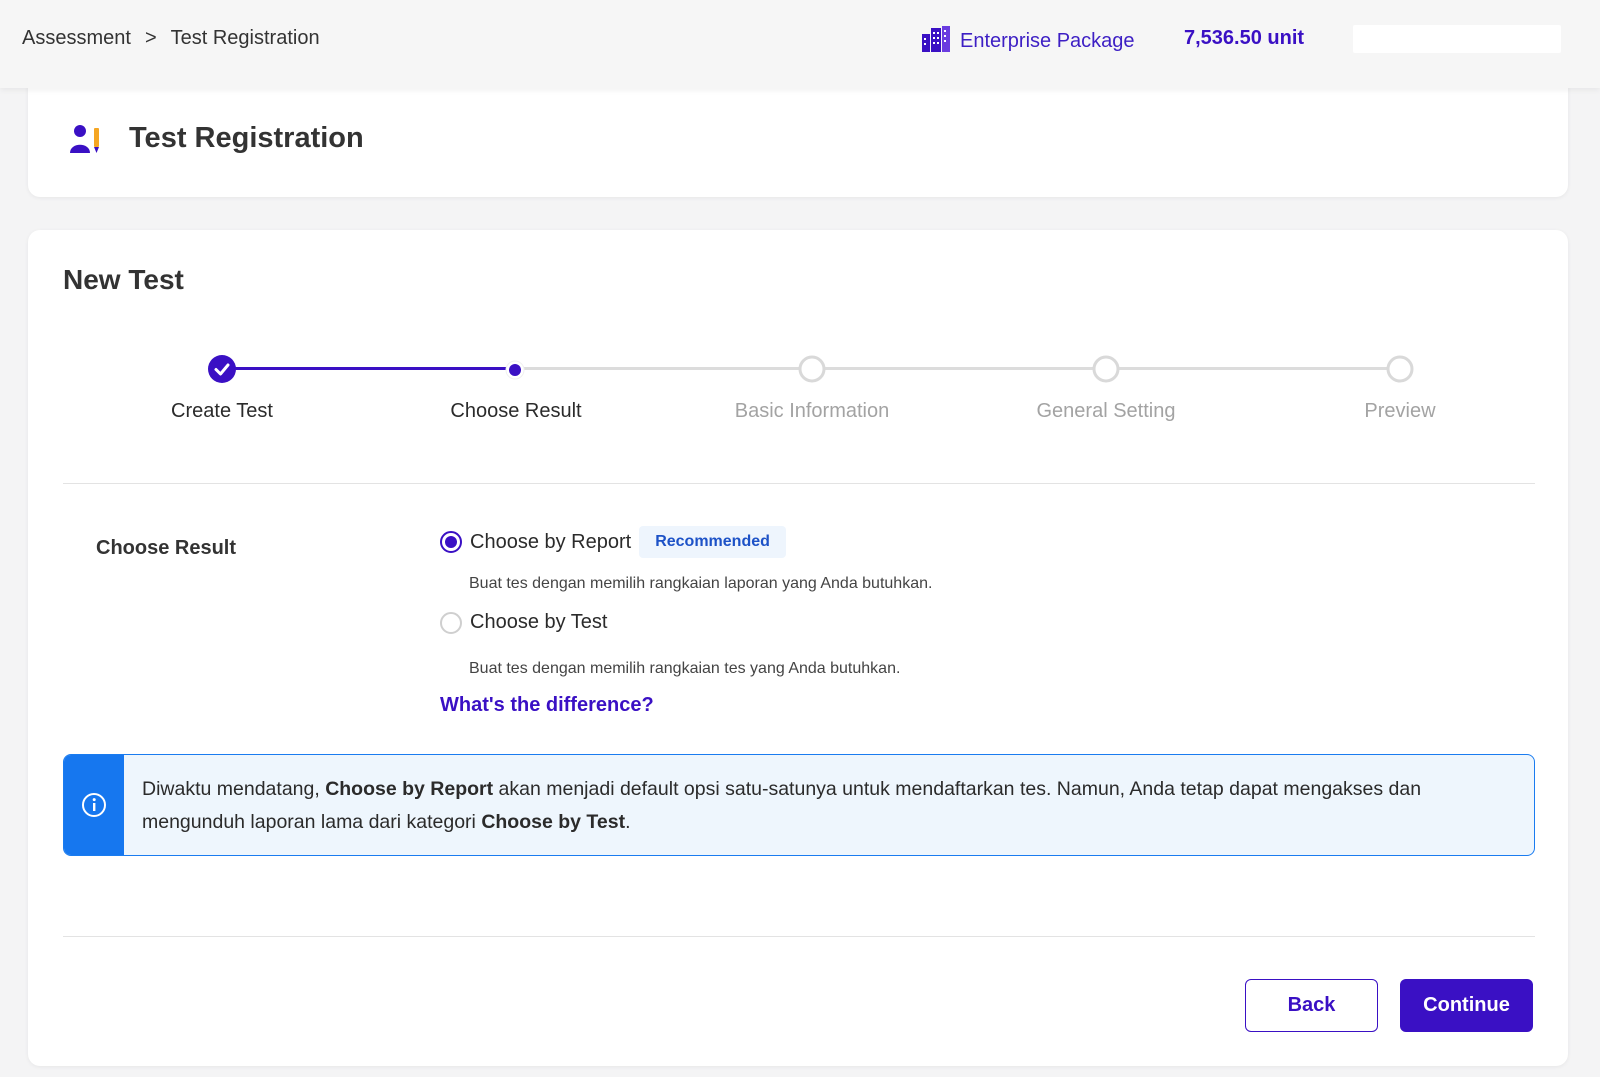  I want to click on footer-divider, so click(799, 936).